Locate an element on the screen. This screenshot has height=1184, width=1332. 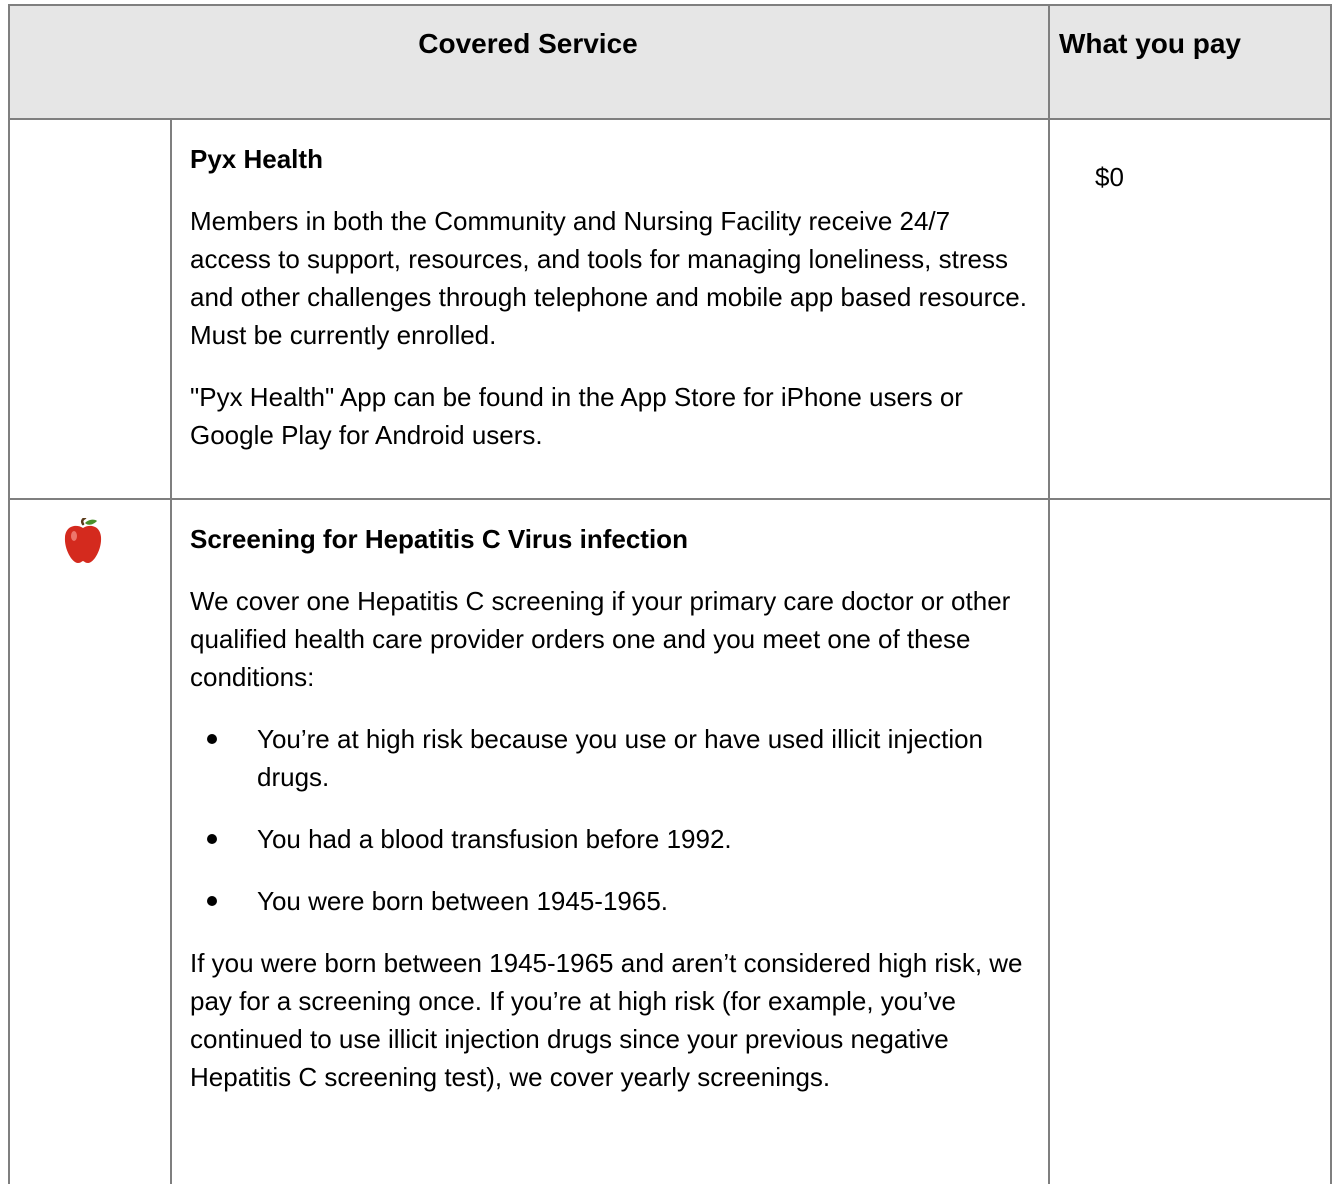
icon-column-divider is located at coordinates (171, 651).